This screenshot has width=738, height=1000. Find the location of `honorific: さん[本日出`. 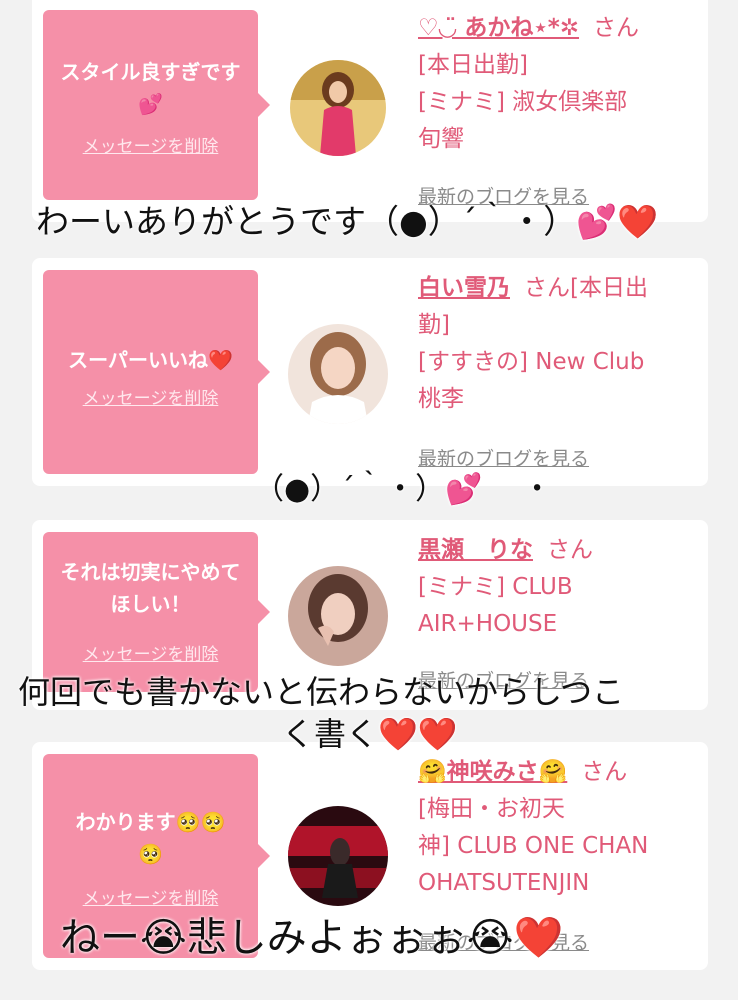

honorific: さん[本日出 is located at coordinates (586, 288).